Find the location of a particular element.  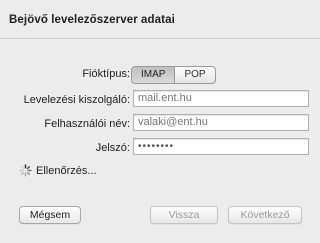

account-type-segmented-control: IMAP POP is located at coordinates (173, 75).